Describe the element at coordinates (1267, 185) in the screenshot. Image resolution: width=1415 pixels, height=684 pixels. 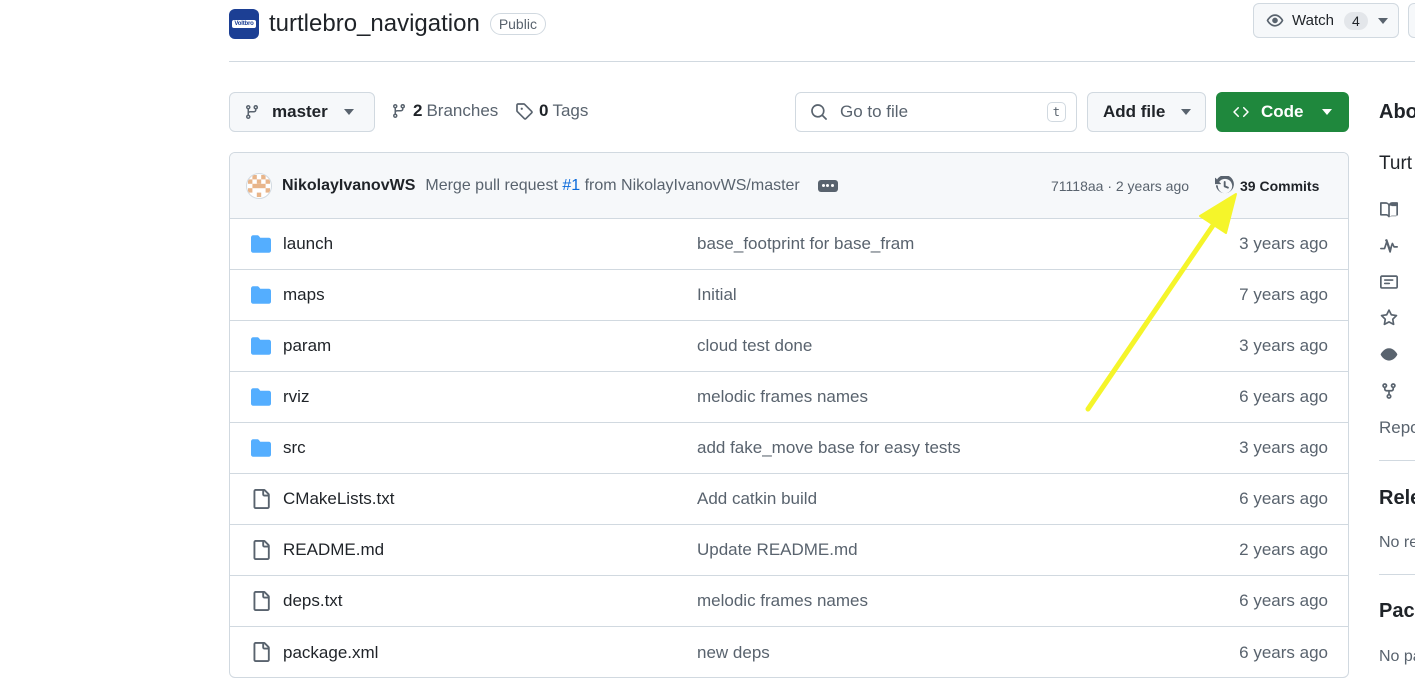
I see `commits-history-link: 39 Commits` at that location.